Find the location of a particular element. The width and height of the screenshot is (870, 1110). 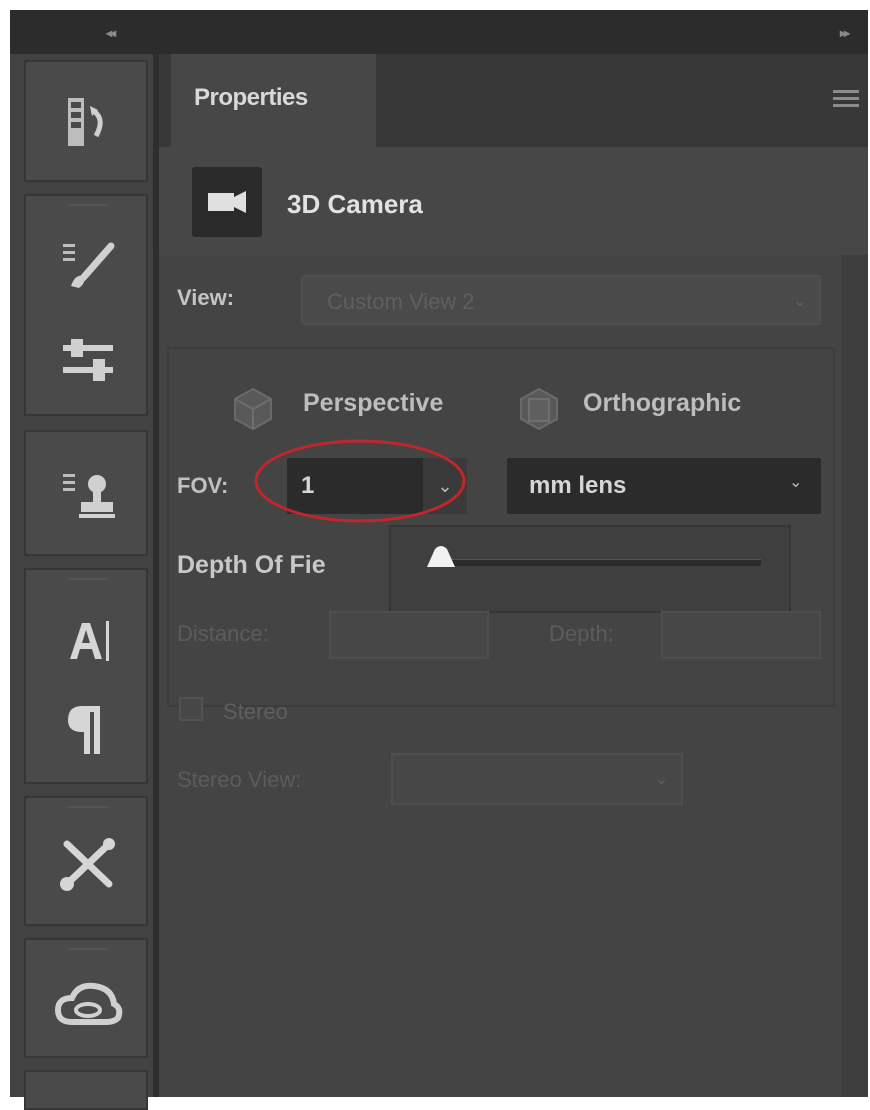

tool-group-brush is located at coordinates (86, 305).